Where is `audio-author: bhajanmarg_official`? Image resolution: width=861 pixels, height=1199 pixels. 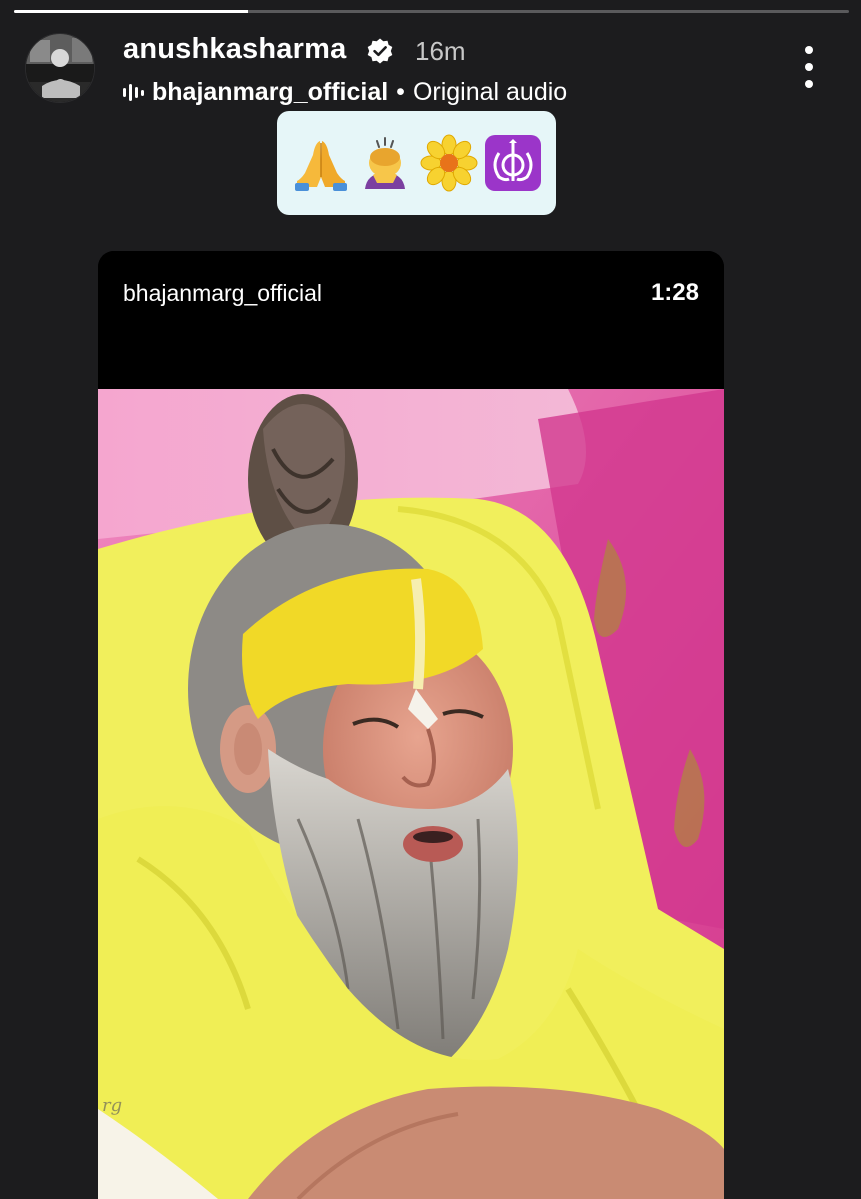
audio-author: bhajanmarg_official is located at coordinates (270, 92).